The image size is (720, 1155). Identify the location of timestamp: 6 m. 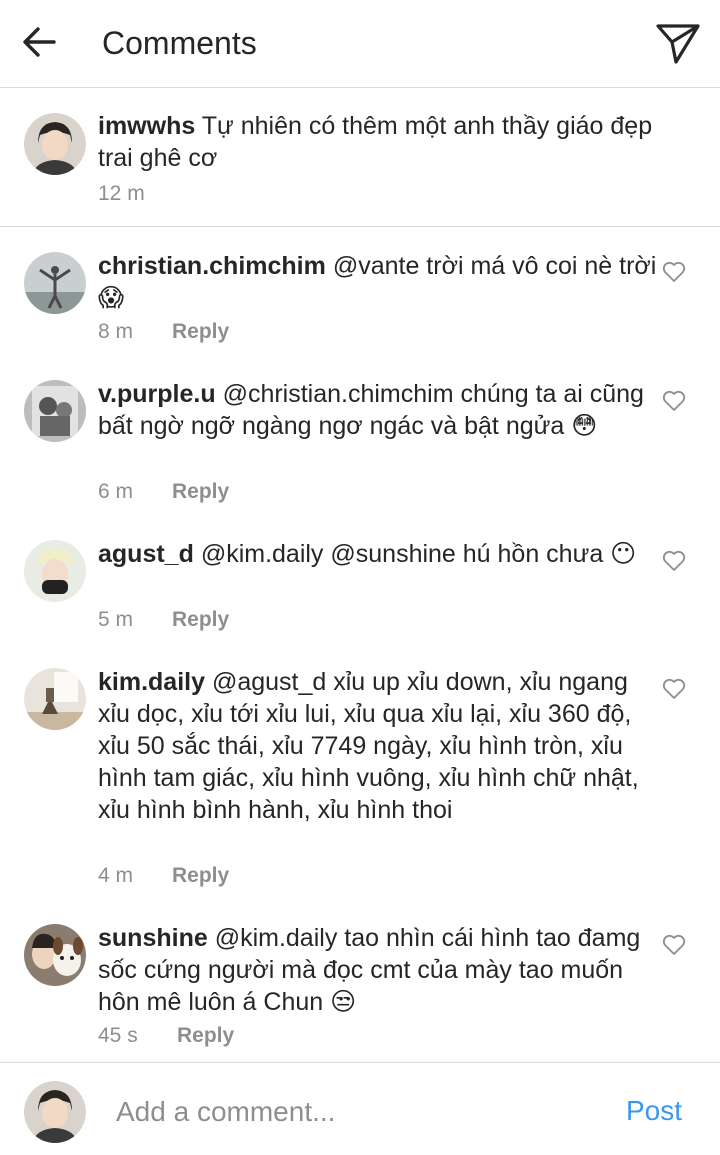
(116, 491).